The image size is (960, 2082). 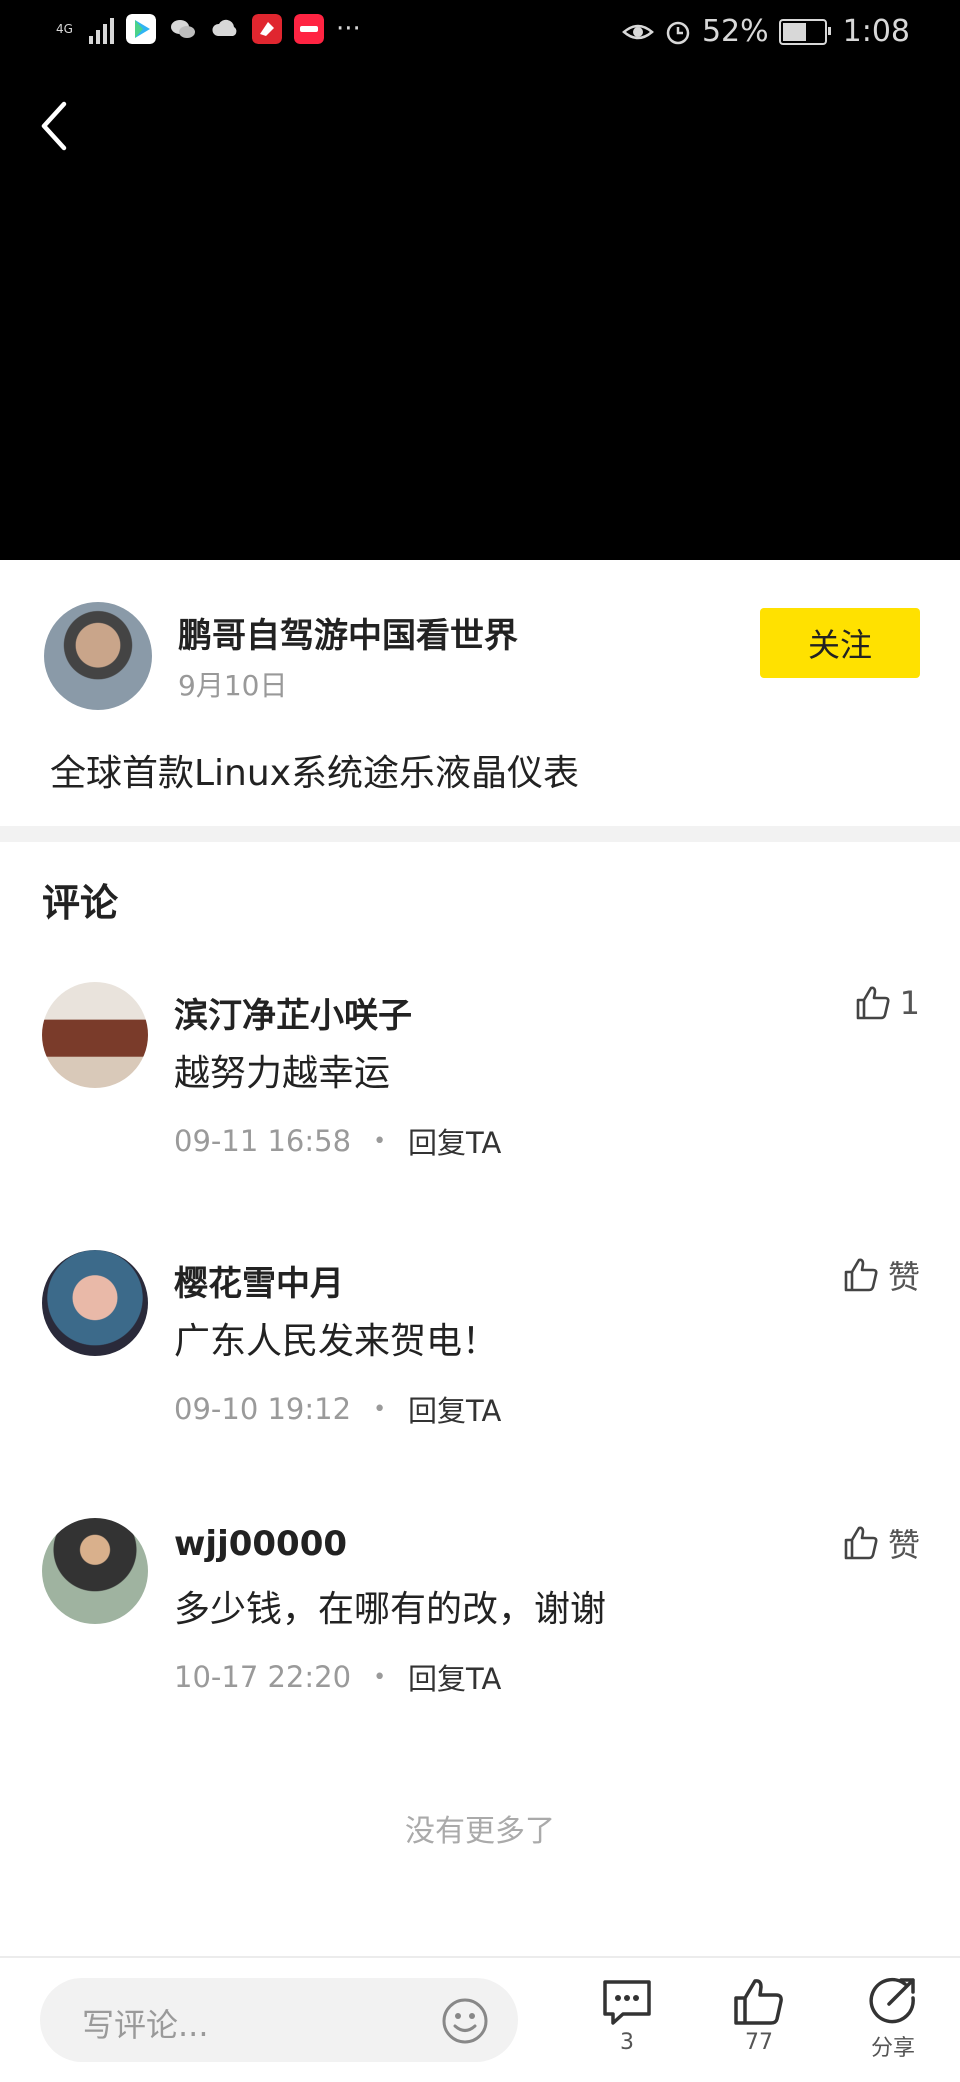 I want to click on comment-bubble-icon, so click(x=627, y=2002).